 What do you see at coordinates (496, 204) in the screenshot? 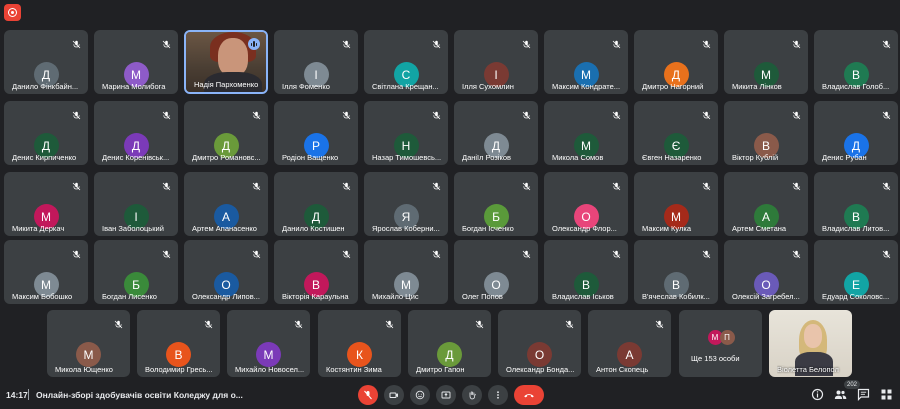
I see `participant-tile: Б Богдан Ісченко` at bounding box center [496, 204].